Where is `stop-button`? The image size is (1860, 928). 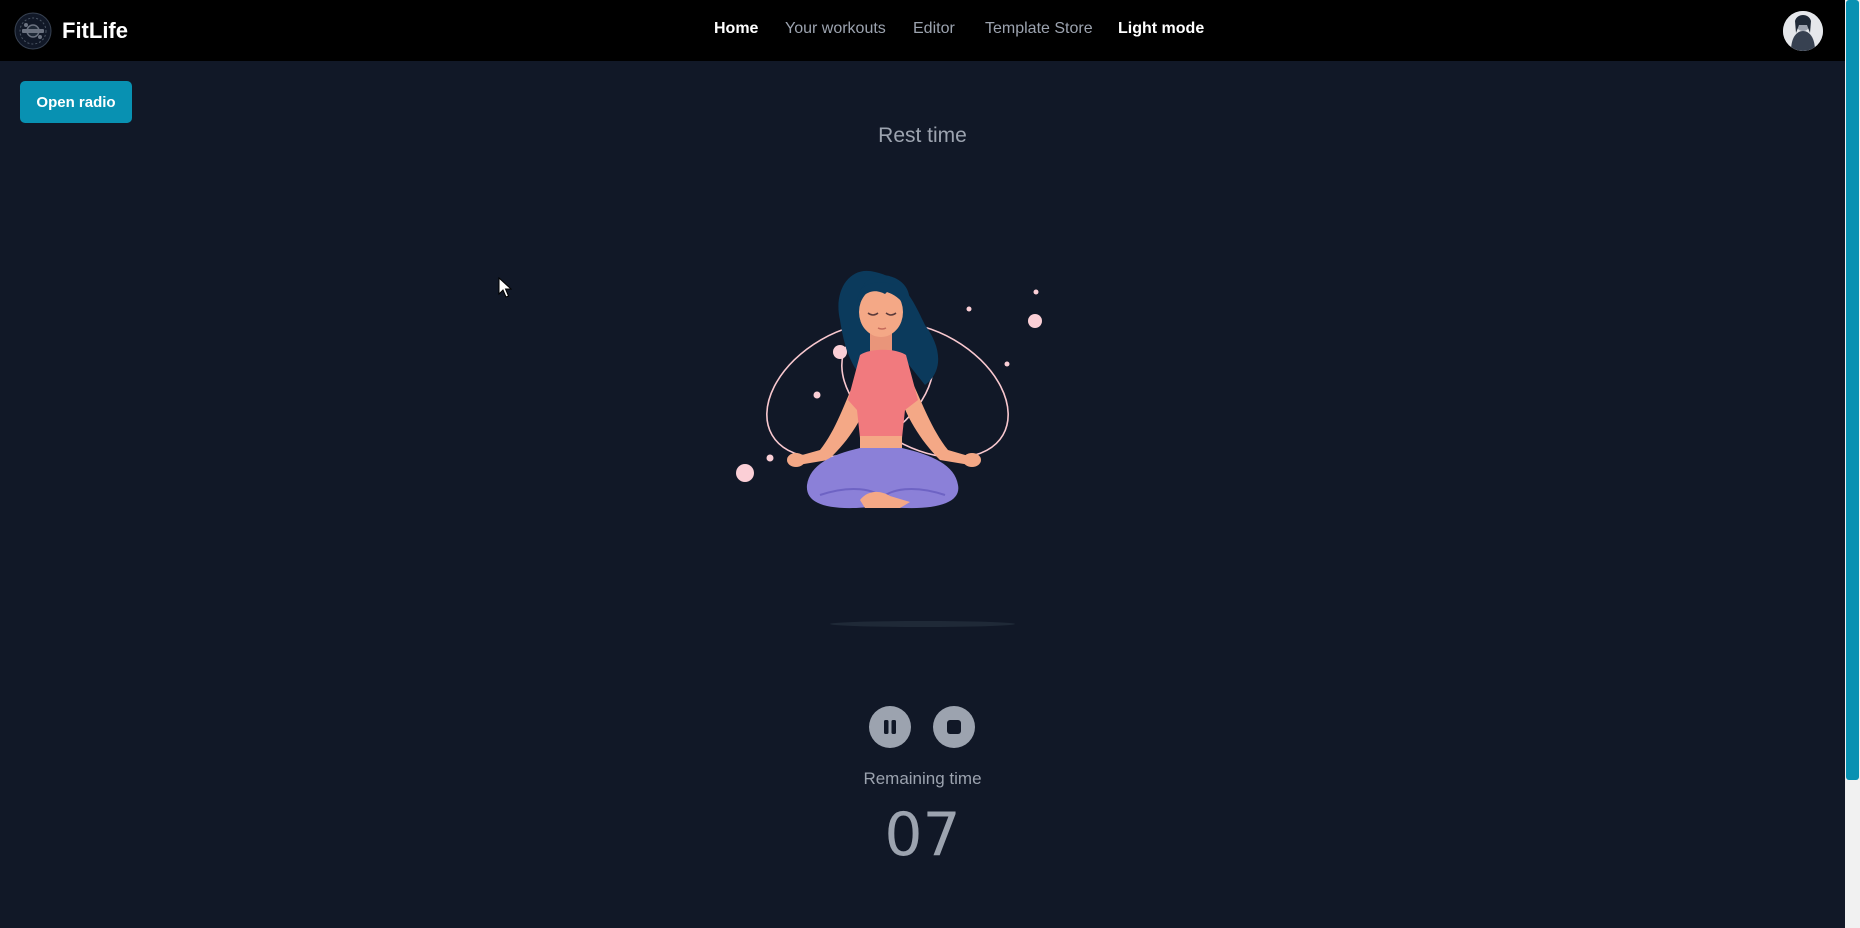 stop-button is located at coordinates (954, 727).